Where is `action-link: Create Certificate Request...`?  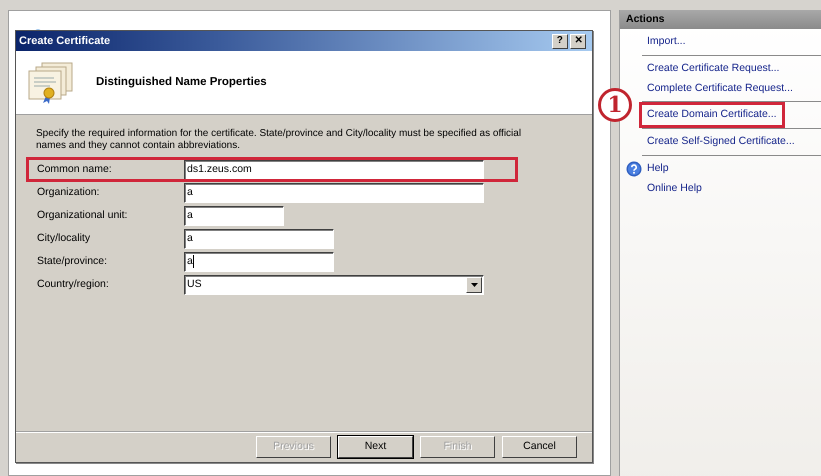
action-link: Create Certificate Request... is located at coordinates (713, 68).